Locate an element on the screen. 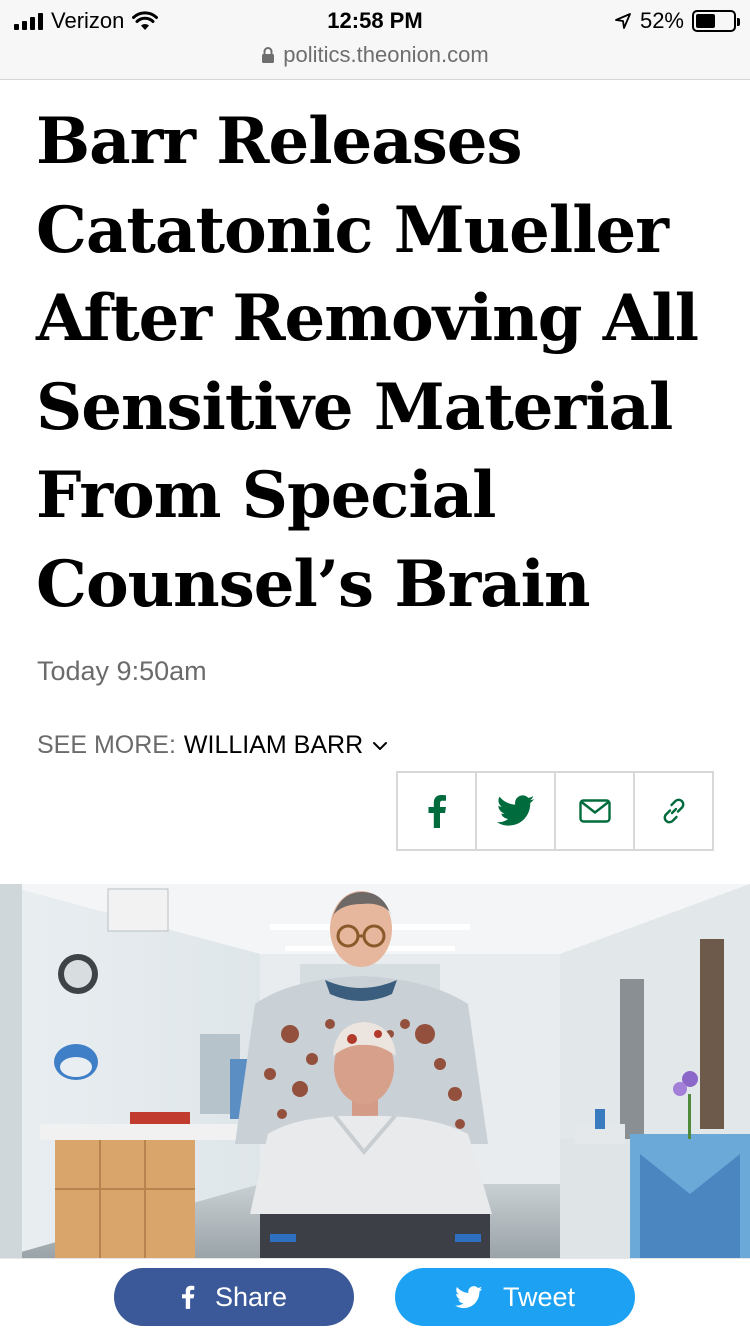 Image resolution: width=750 pixels, height=1334 pixels. share-label: Share is located at coordinates (251, 1296).